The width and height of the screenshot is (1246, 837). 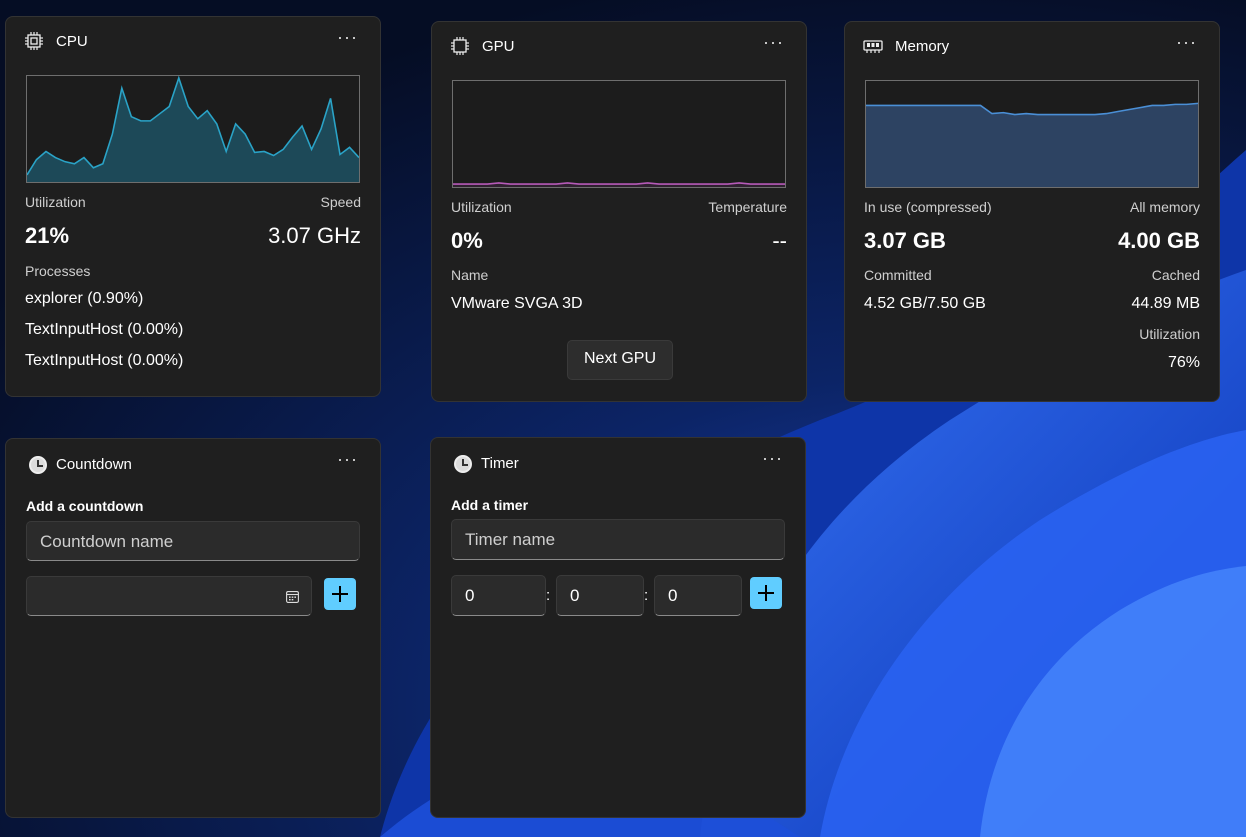 What do you see at coordinates (600, 595) in the screenshot?
I see `timer-minutes-input: 0` at bounding box center [600, 595].